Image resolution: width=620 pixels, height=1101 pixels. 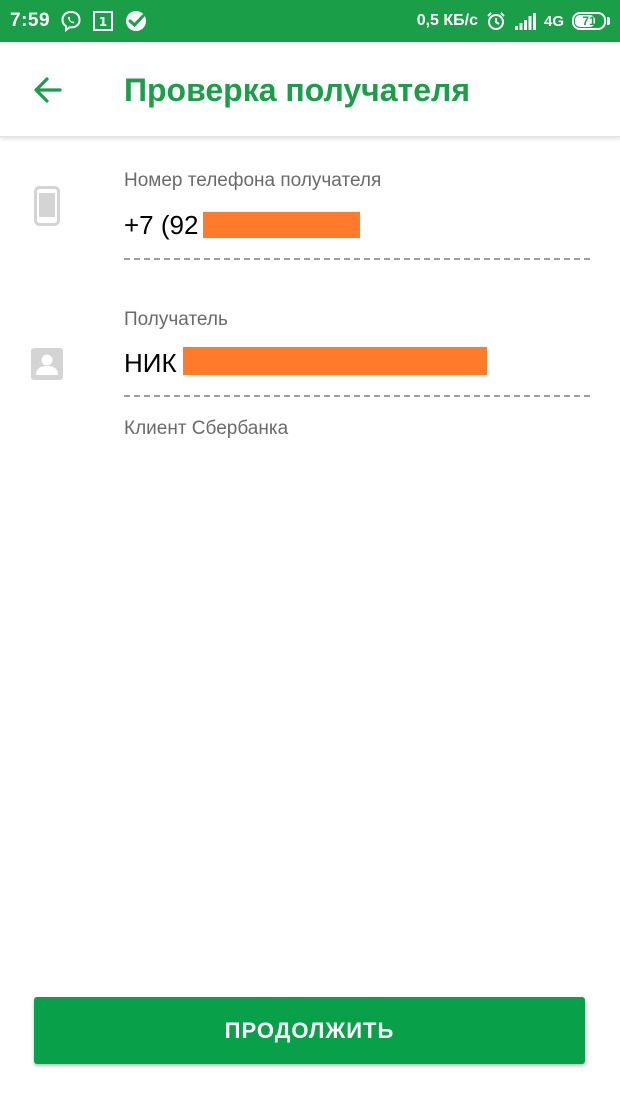 I want to click on recipient-field-label: Получатель, so click(x=176, y=319).